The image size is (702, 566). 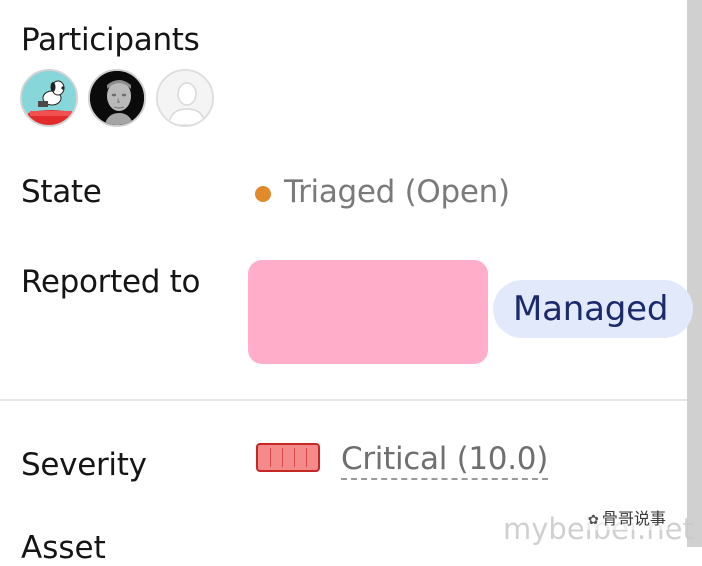 I want to click on default-avatar-icon, so click(x=185, y=98).